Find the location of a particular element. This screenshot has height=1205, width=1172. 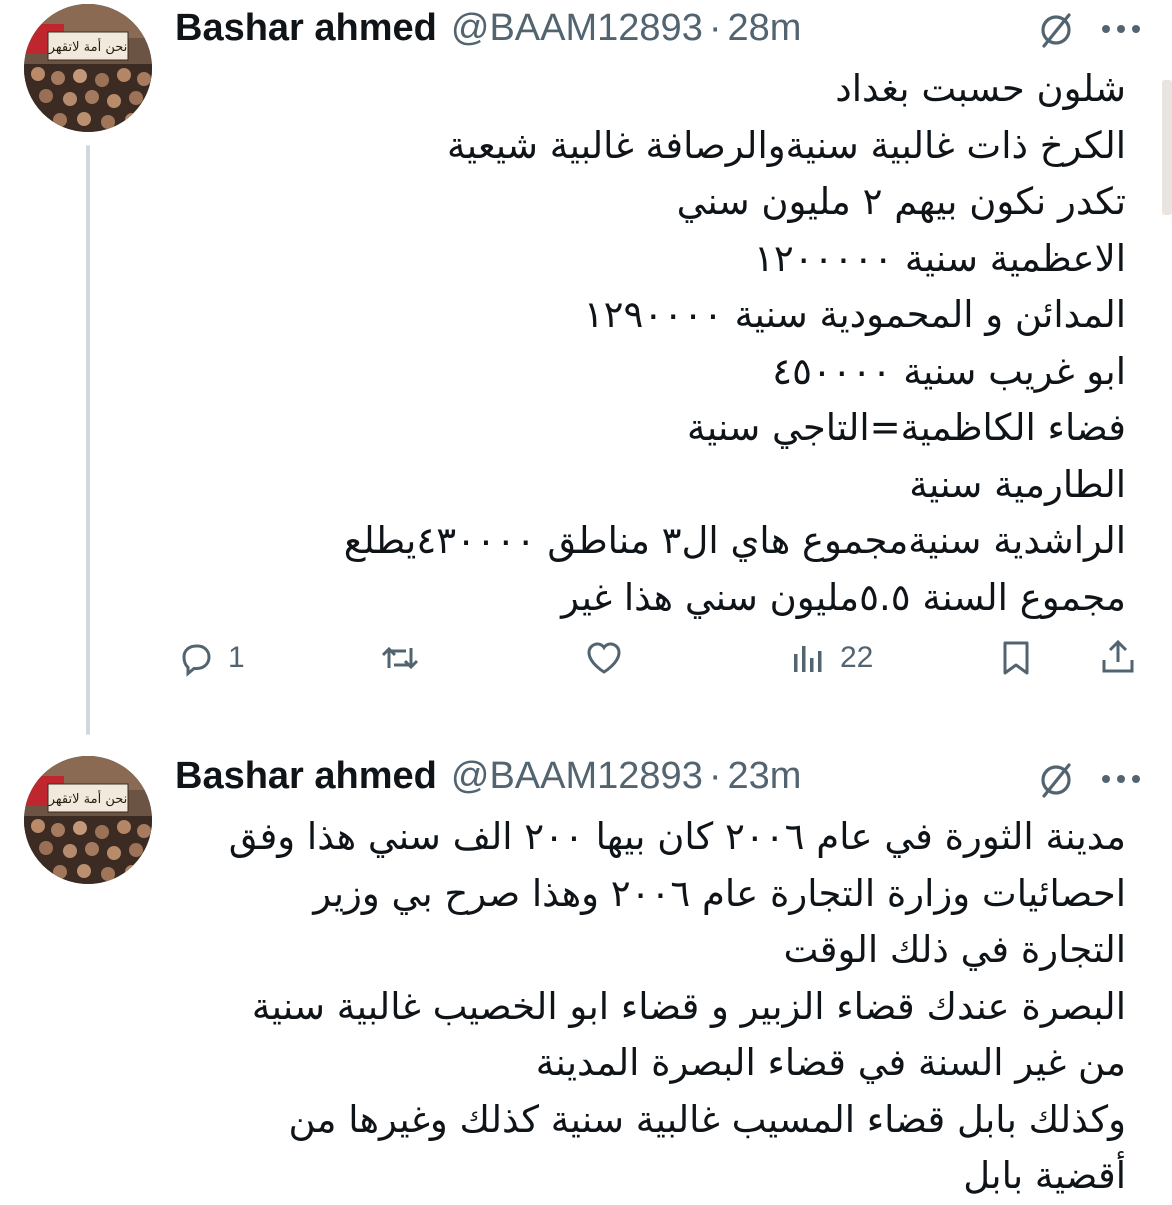

views-count: 22 is located at coordinates (857, 657).